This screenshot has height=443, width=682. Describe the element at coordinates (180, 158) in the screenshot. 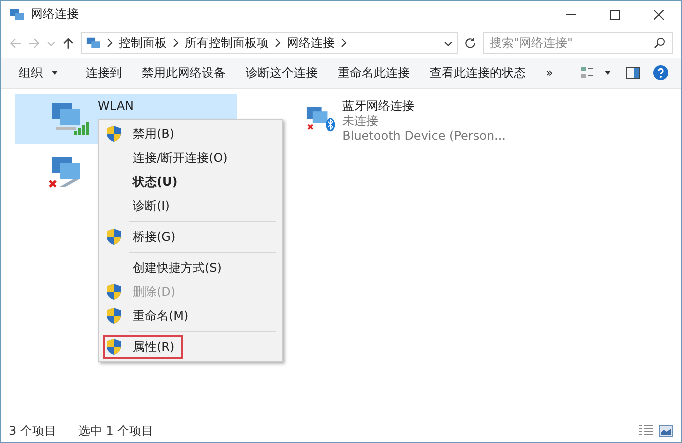

I see `menu-label: 连接/断开连接(O)` at that location.